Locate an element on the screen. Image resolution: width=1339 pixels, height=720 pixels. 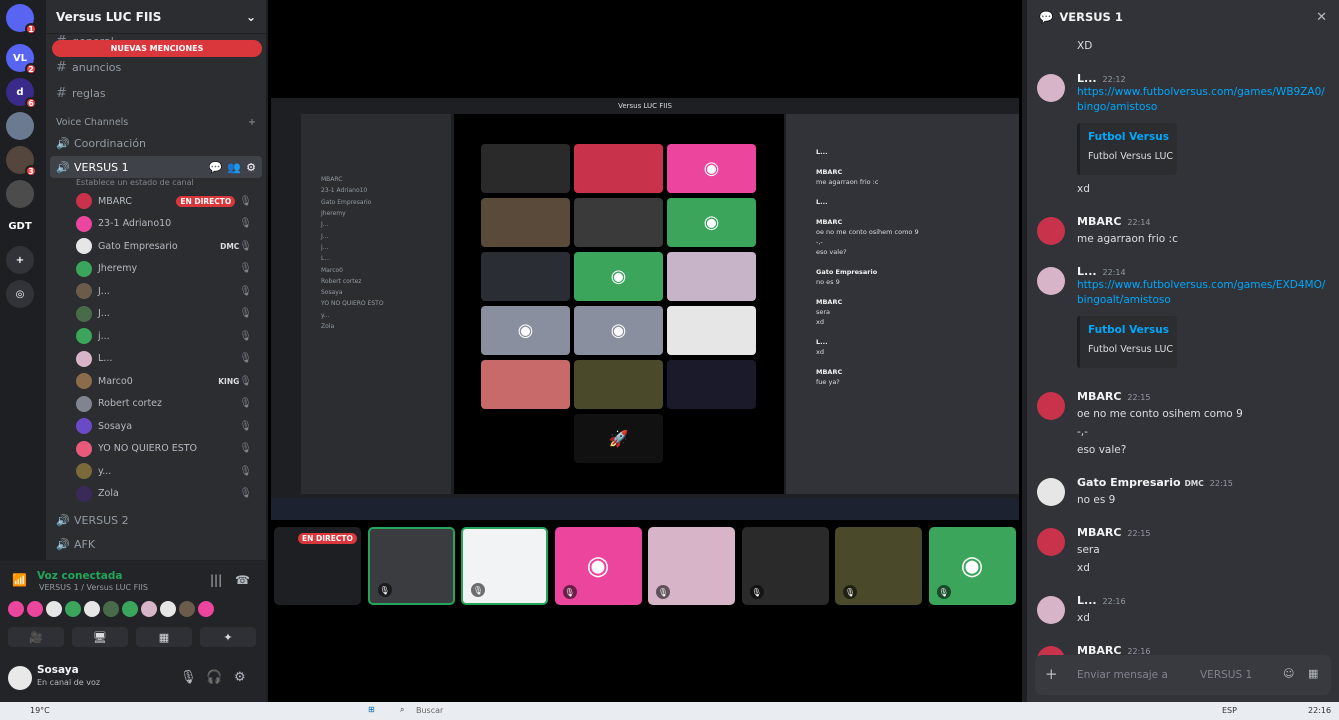
server-icon: 1 is located at coordinates (21, 19).